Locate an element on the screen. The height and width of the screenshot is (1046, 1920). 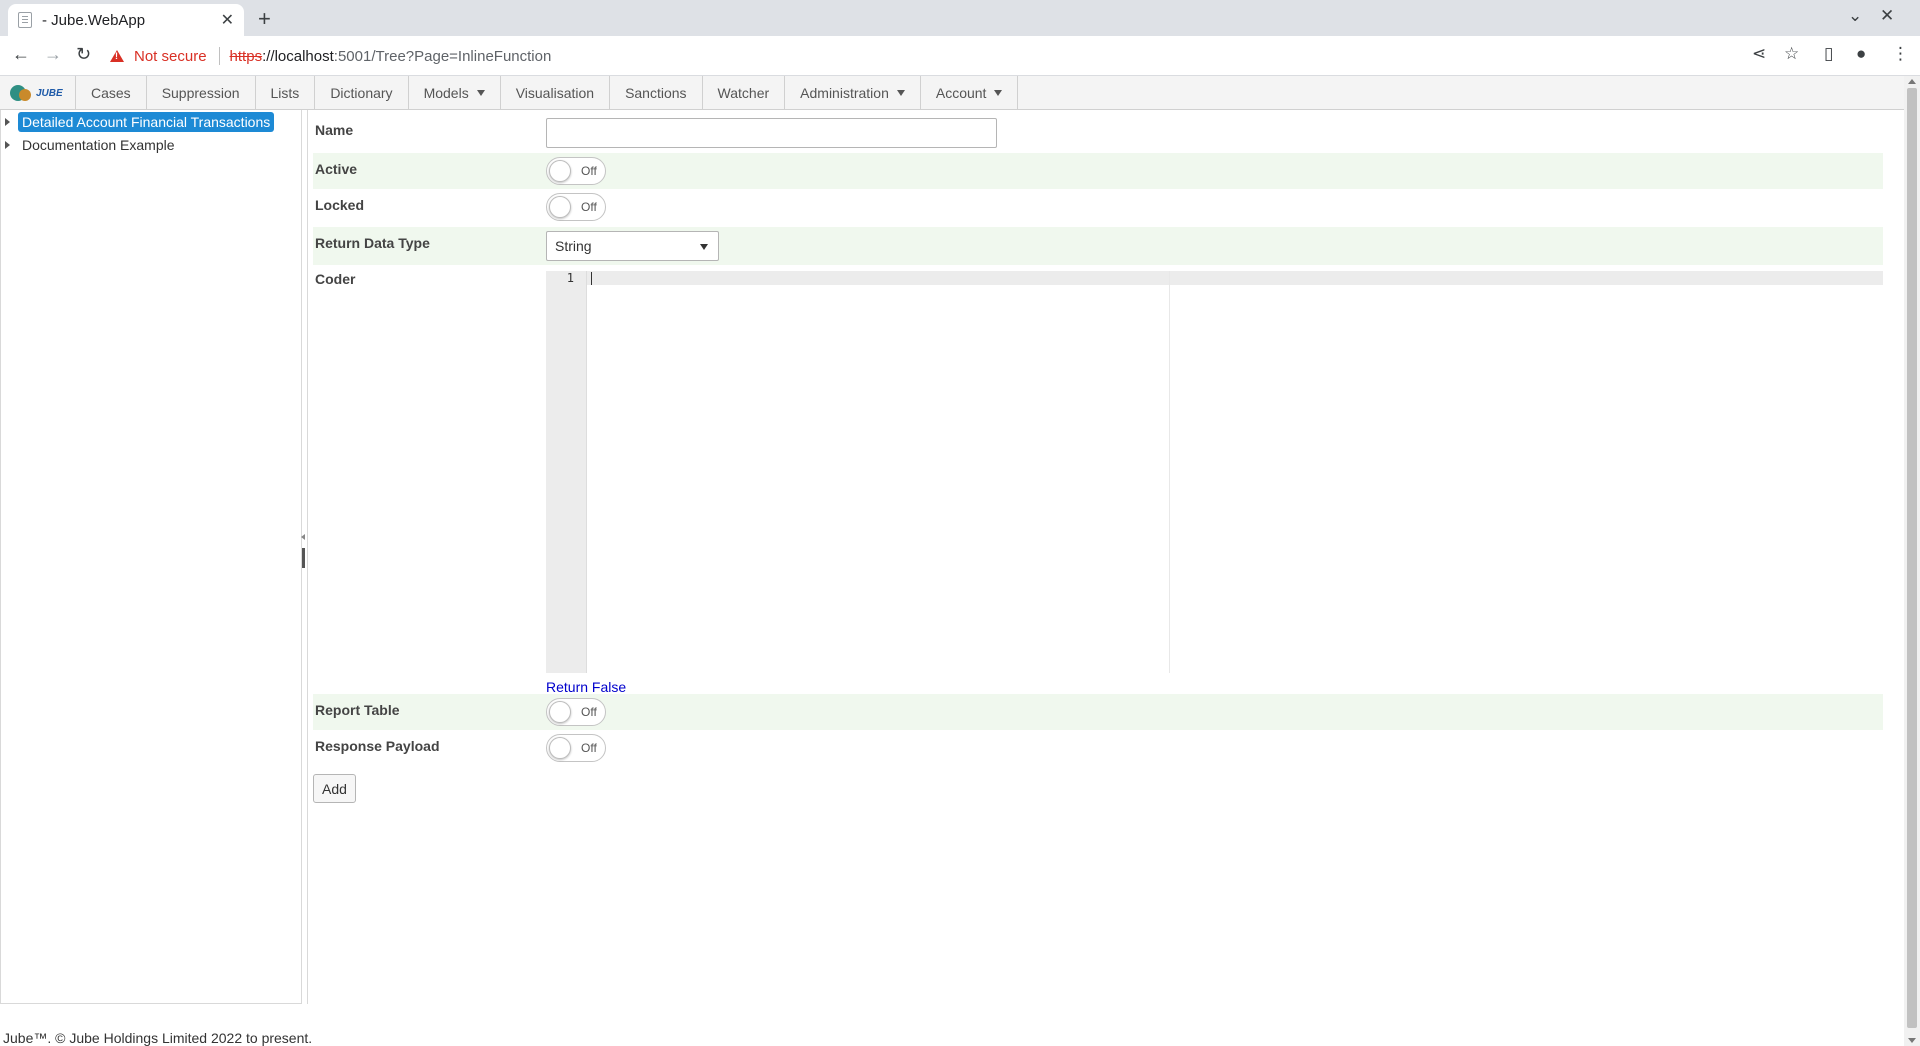
response-payload-row: Response Payload Off is located at coordinates (1098, 748).